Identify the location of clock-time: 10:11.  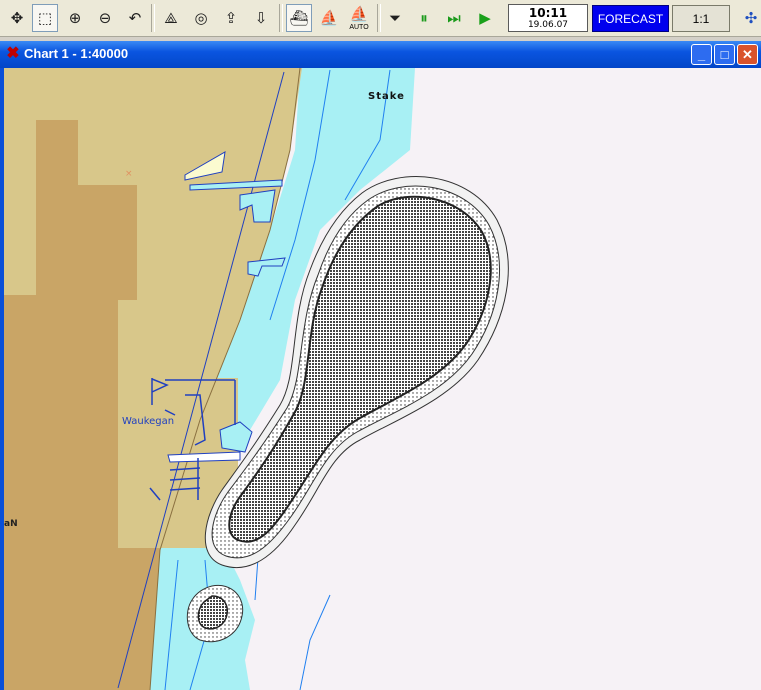
(548, 13).